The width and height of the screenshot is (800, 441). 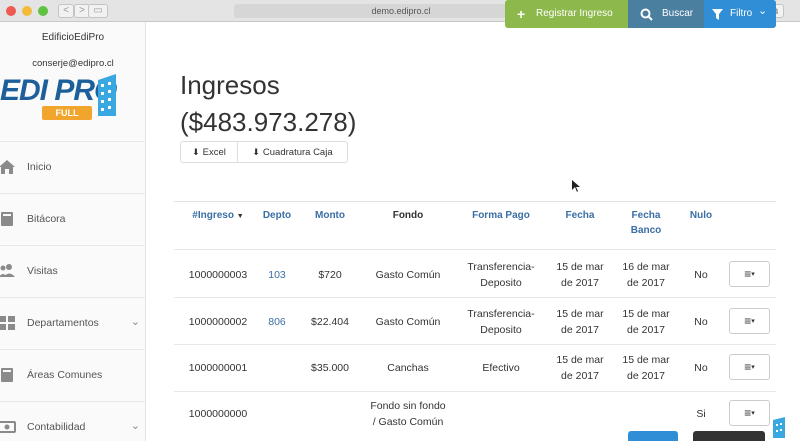 What do you see at coordinates (8, 427) in the screenshot?
I see `money-icon` at bounding box center [8, 427].